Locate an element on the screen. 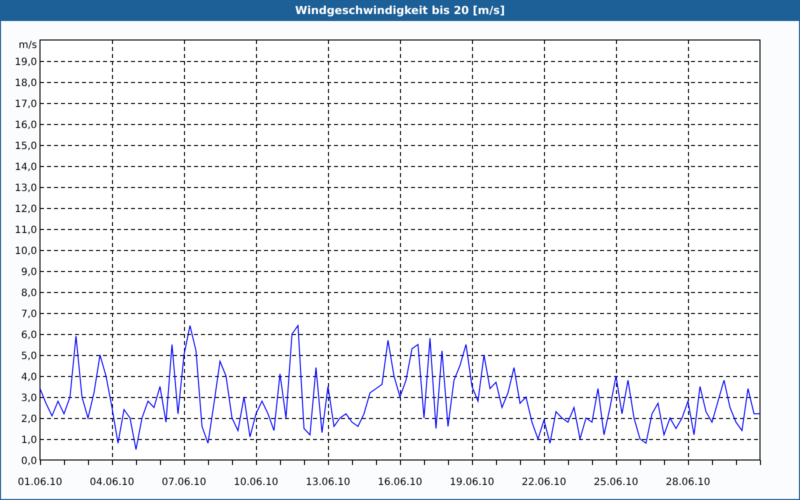 Image resolution: width=800 pixels, height=500 pixels. x-tick-label: 22.06.10 is located at coordinates (544, 482).